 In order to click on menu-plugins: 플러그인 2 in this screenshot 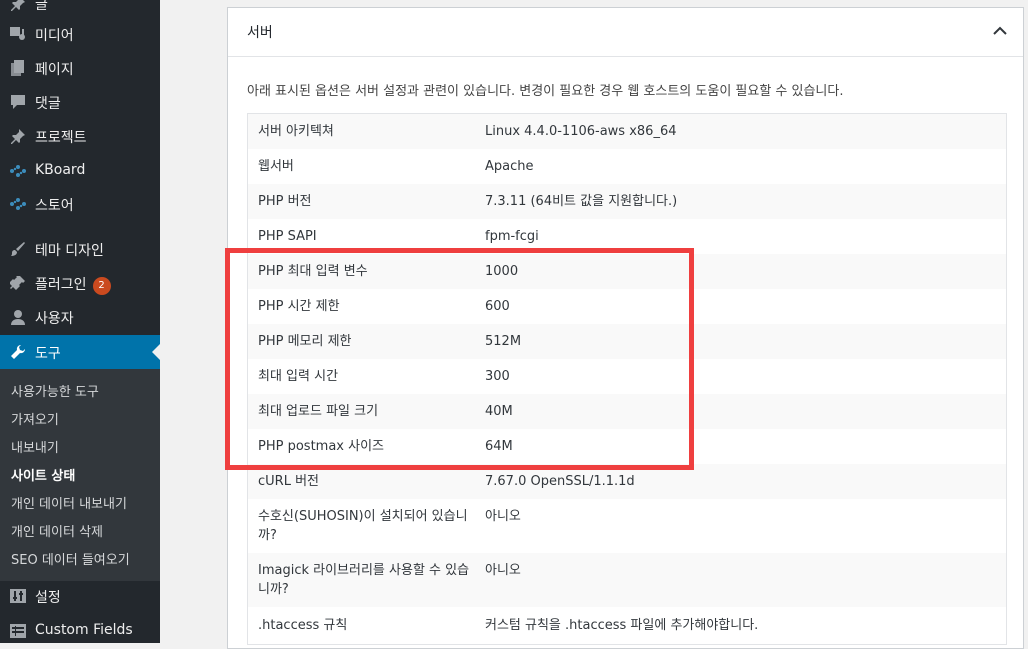, I will do `click(80, 283)`.